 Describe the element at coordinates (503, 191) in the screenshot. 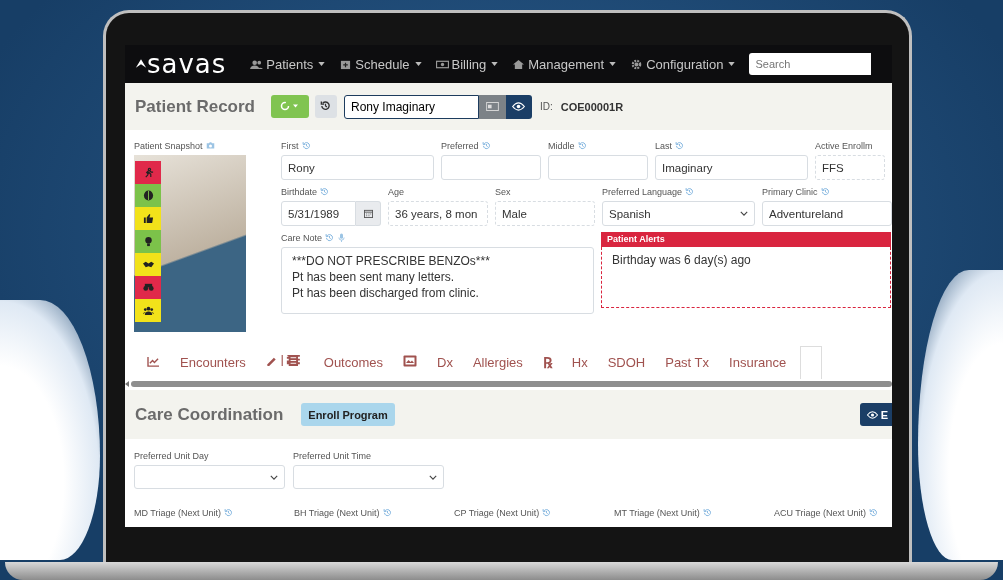

I see `field-label: Sex` at that location.